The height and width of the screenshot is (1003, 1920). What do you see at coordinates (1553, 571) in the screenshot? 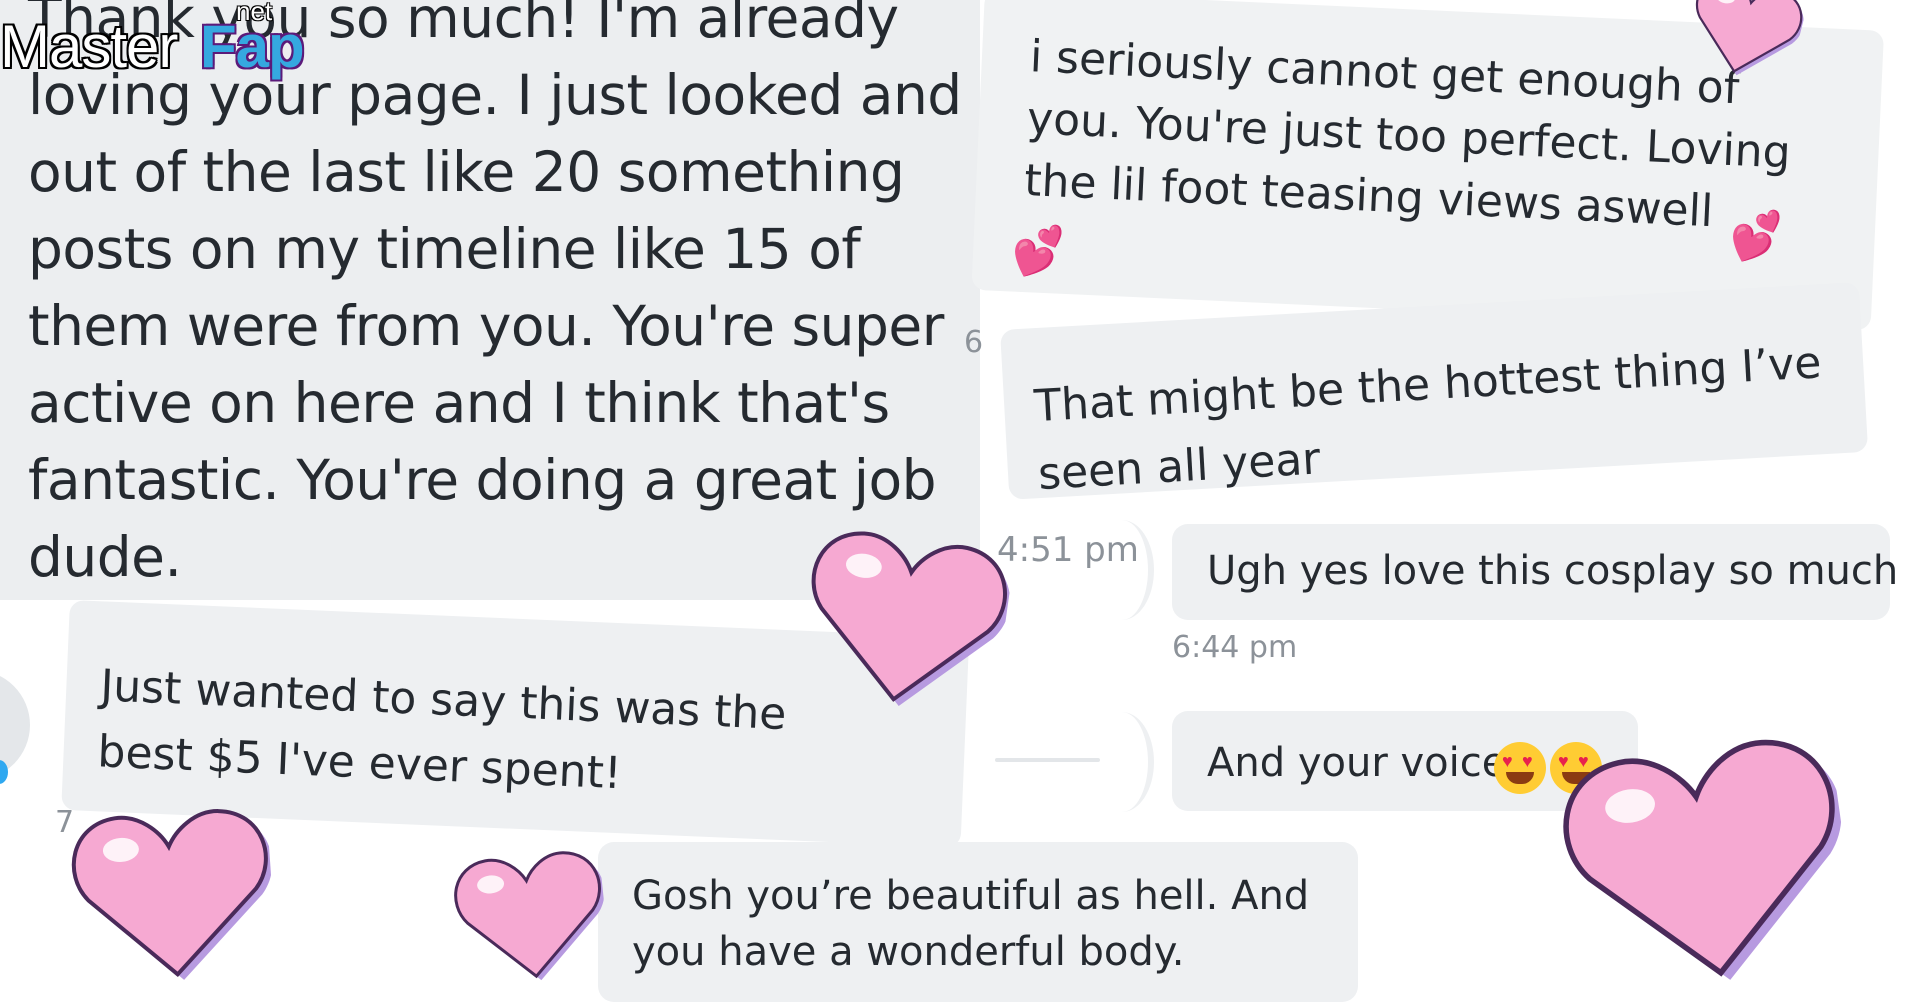
I see `message-text: Ugh yes love this cosplay so much` at bounding box center [1553, 571].